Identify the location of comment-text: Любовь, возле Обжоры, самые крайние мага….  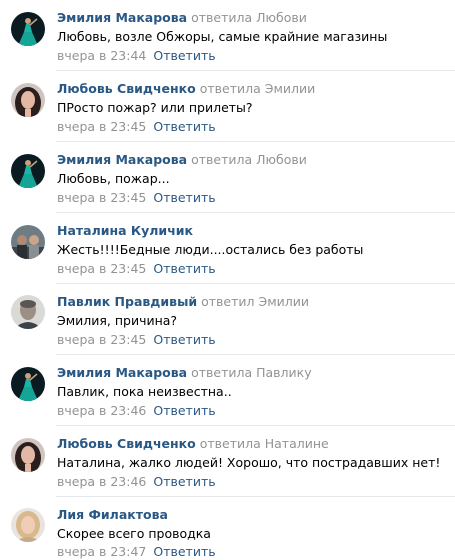
(222, 36).